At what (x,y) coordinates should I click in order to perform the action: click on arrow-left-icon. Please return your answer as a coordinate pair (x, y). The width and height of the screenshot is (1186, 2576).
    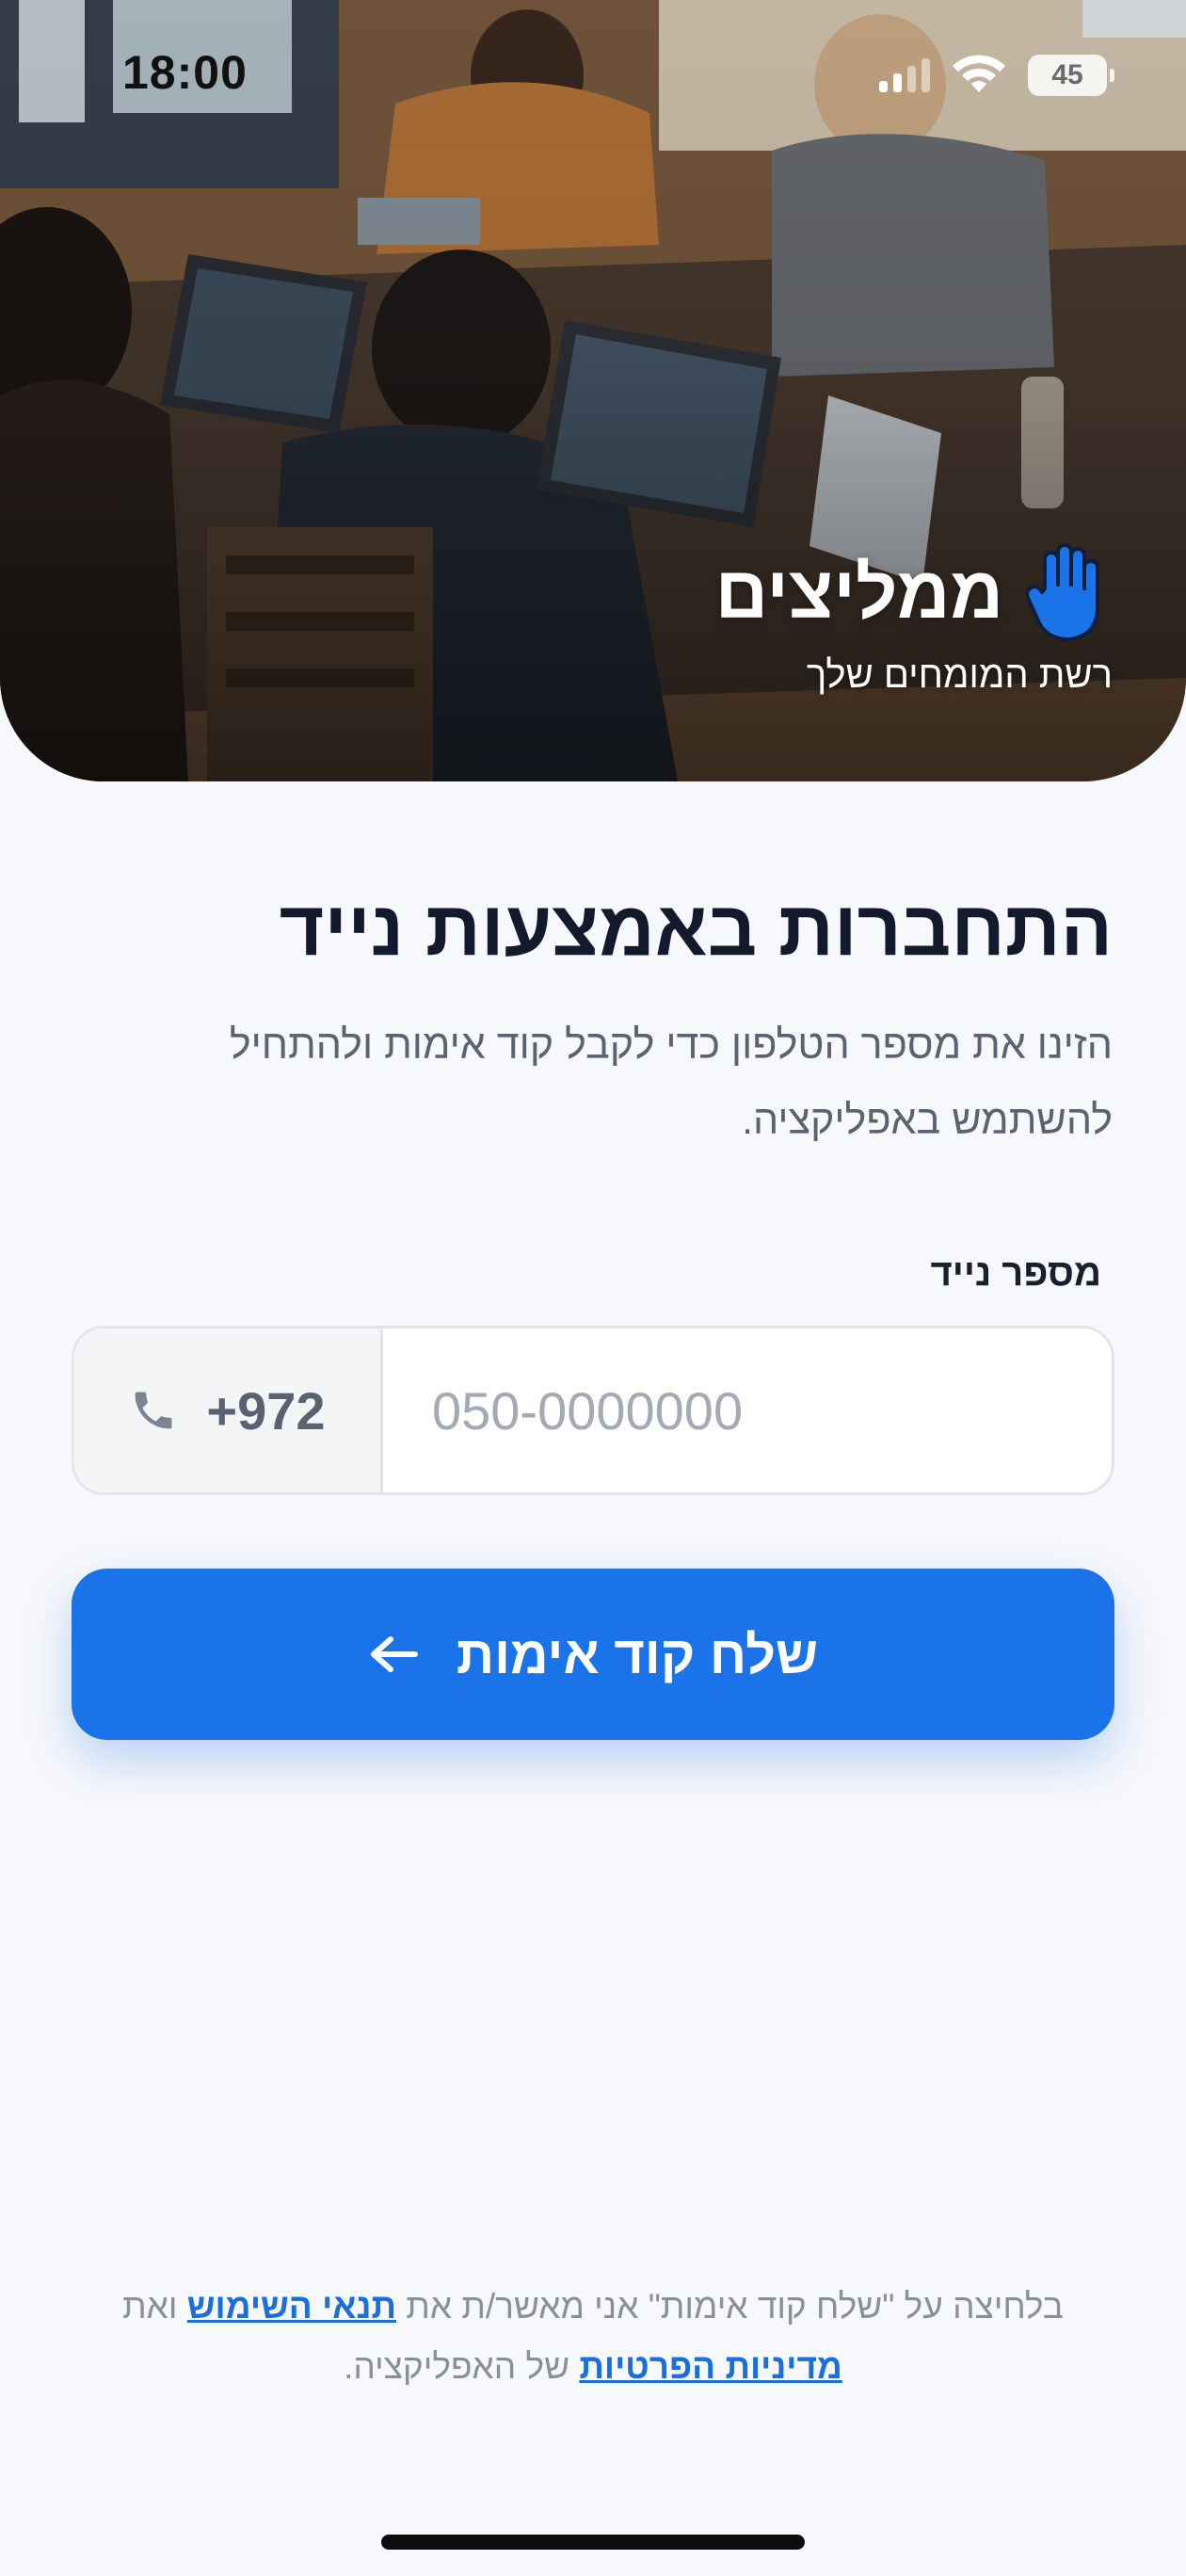
    Looking at the image, I should click on (394, 1654).